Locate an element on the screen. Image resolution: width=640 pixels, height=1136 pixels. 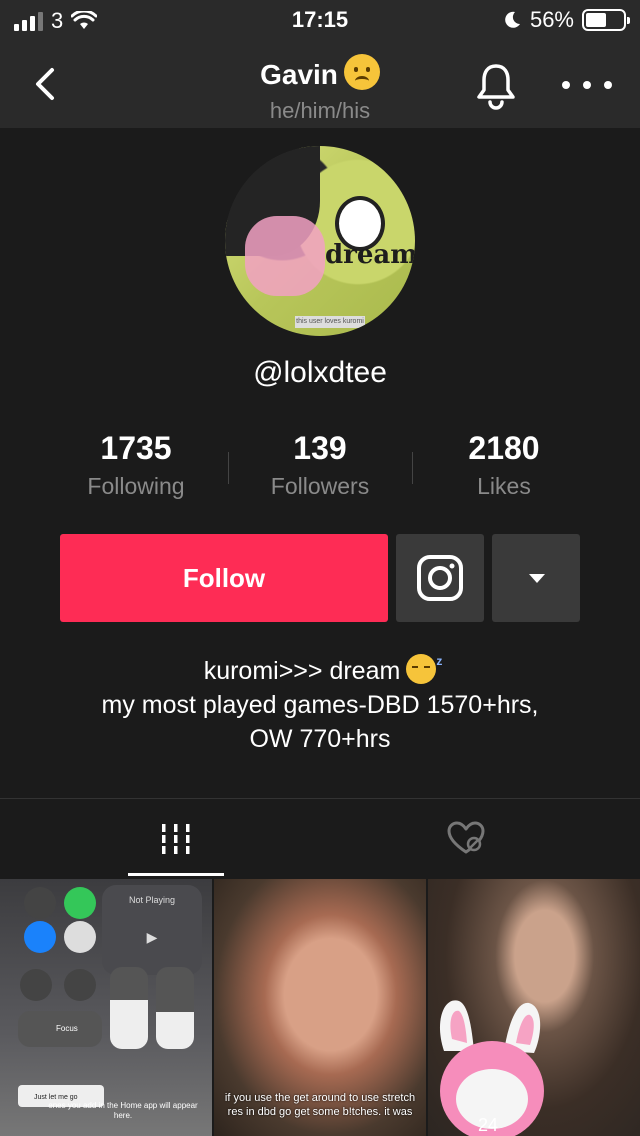
sleepy-emoji-icon is located at coordinates (424, 664).